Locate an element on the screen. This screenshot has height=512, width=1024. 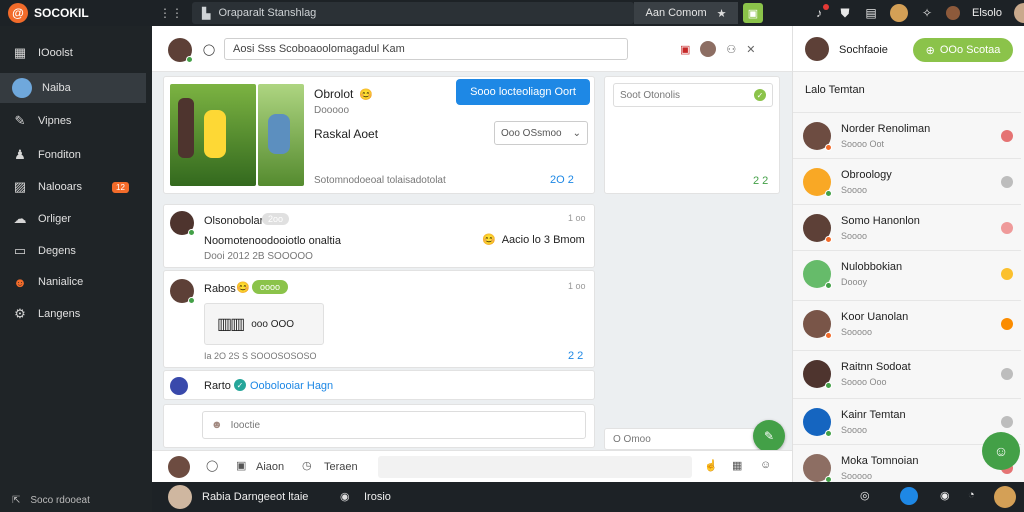
file-attachment: ▥▥ ooo OOO is located at coordinates (264, 324).